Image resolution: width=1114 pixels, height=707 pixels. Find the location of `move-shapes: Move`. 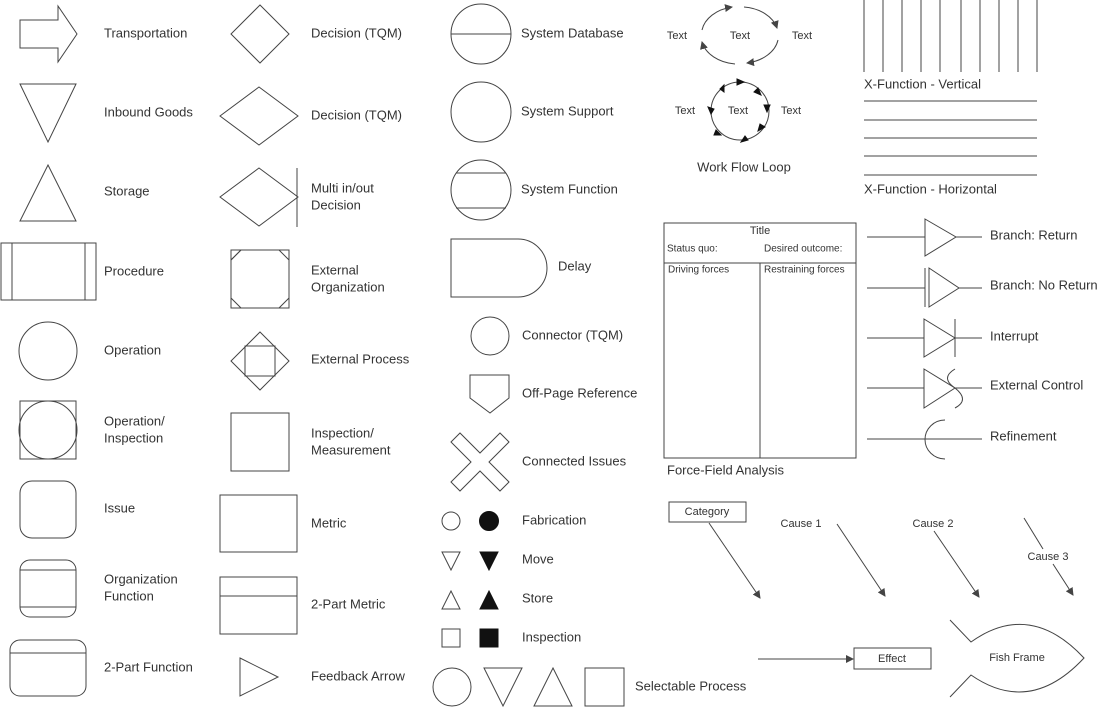

move-shapes: Move is located at coordinates (497, 561).